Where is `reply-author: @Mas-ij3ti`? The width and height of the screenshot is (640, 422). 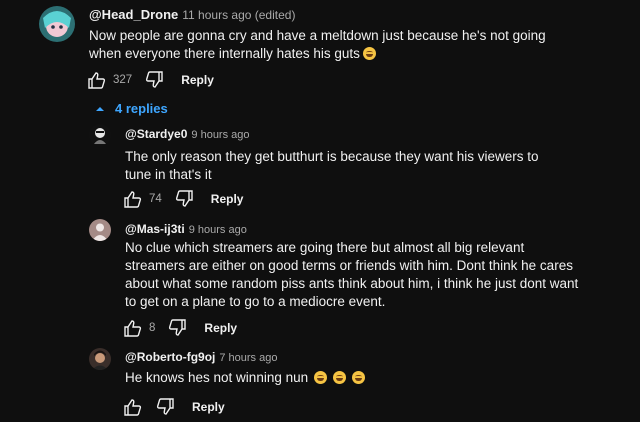
reply-author: @Mas-ij3ti is located at coordinates (155, 229).